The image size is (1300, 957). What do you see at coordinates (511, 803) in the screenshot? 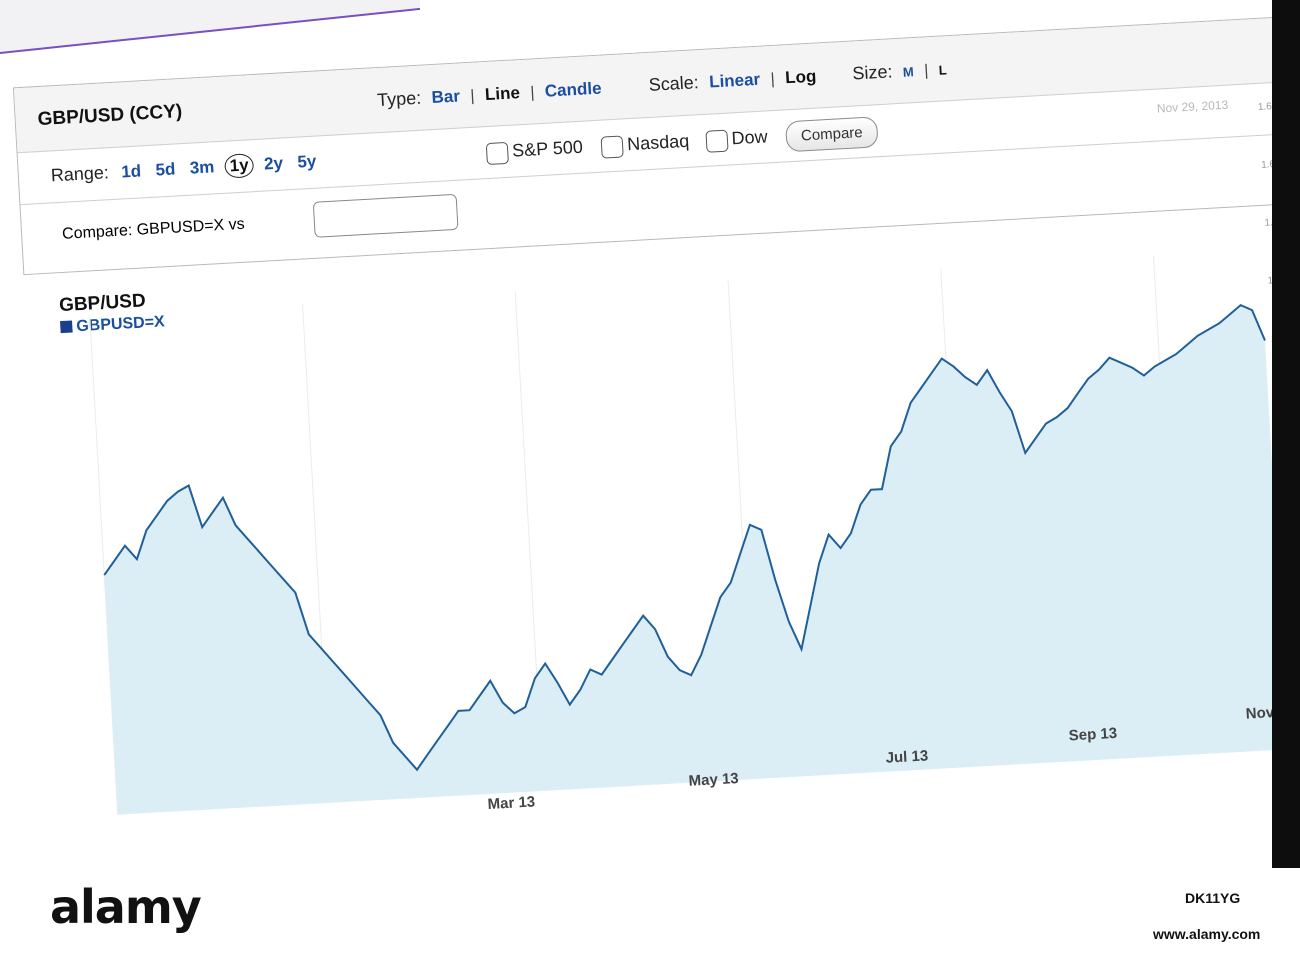
I see `x-label-mar: Mar 13` at bounding box center [511, 803].